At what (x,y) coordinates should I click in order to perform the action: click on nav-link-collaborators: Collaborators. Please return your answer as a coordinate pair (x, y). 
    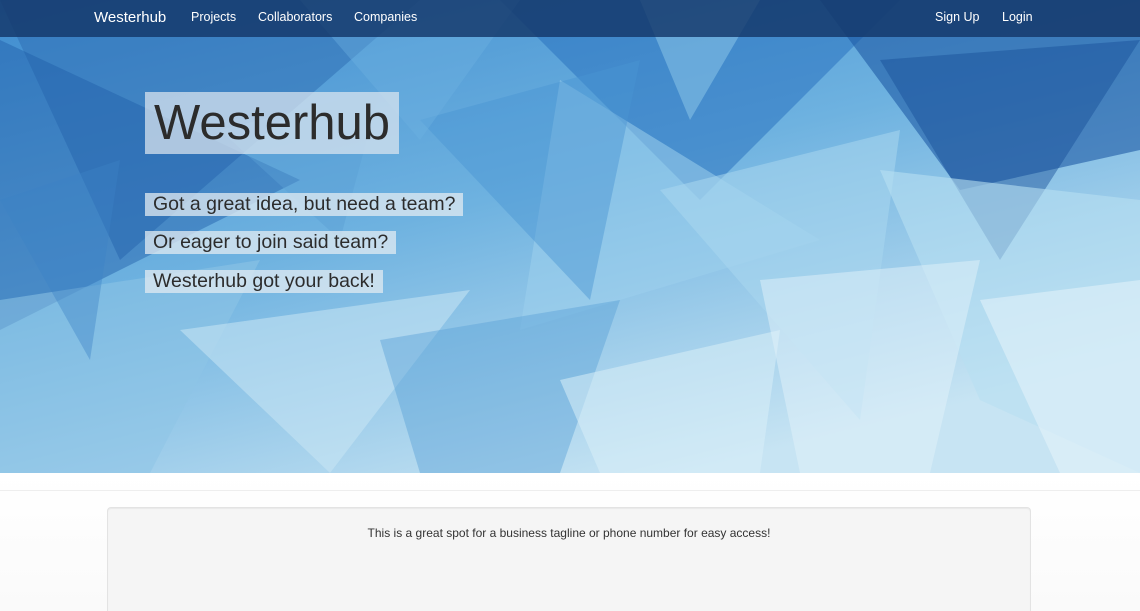
    Looking at the image, I should click on (295, 18).